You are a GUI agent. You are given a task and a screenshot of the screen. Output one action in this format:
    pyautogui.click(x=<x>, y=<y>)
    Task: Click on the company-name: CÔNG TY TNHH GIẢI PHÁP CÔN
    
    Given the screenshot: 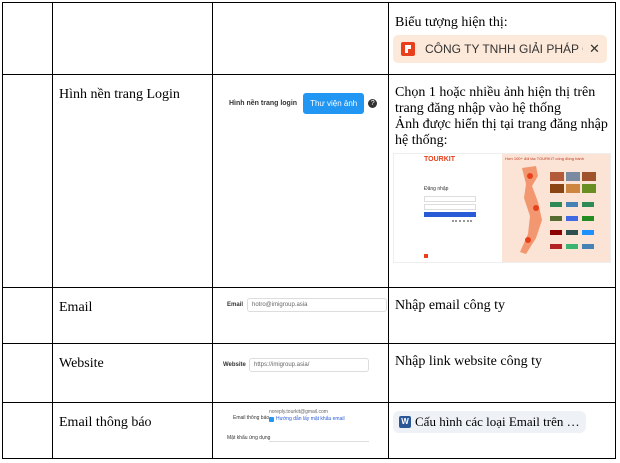 What is the action you would take?
    pyautogui.click(x=504, y=49)
    